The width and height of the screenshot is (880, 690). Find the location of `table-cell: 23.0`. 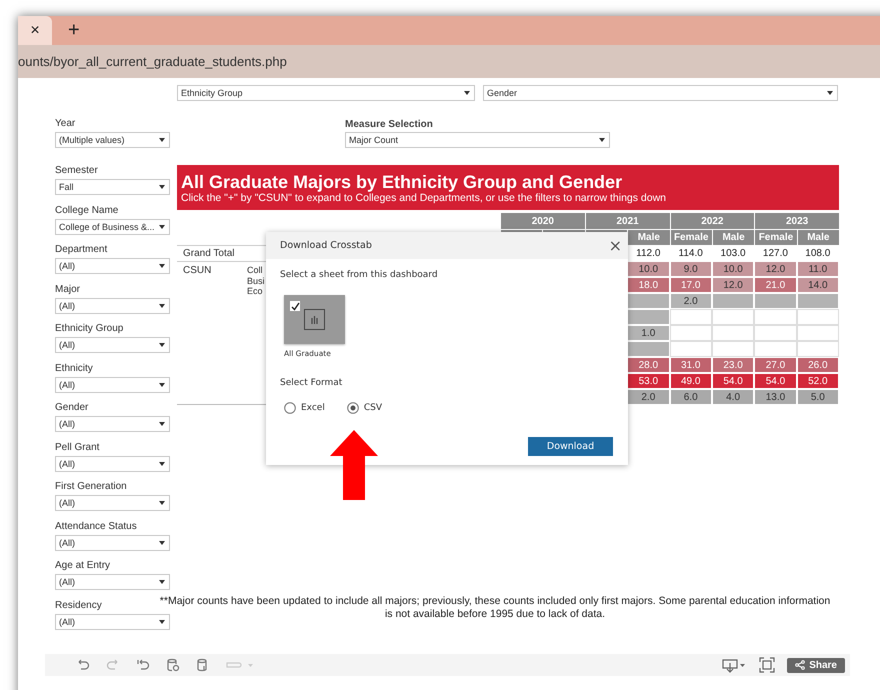

table-cell: 23.0 is located at coordinates (733, 365).